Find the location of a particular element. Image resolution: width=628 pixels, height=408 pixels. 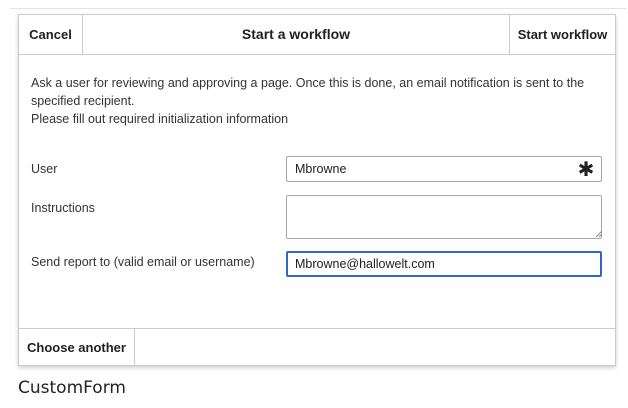

report-recipient-input is located at coordinates (444, 264).